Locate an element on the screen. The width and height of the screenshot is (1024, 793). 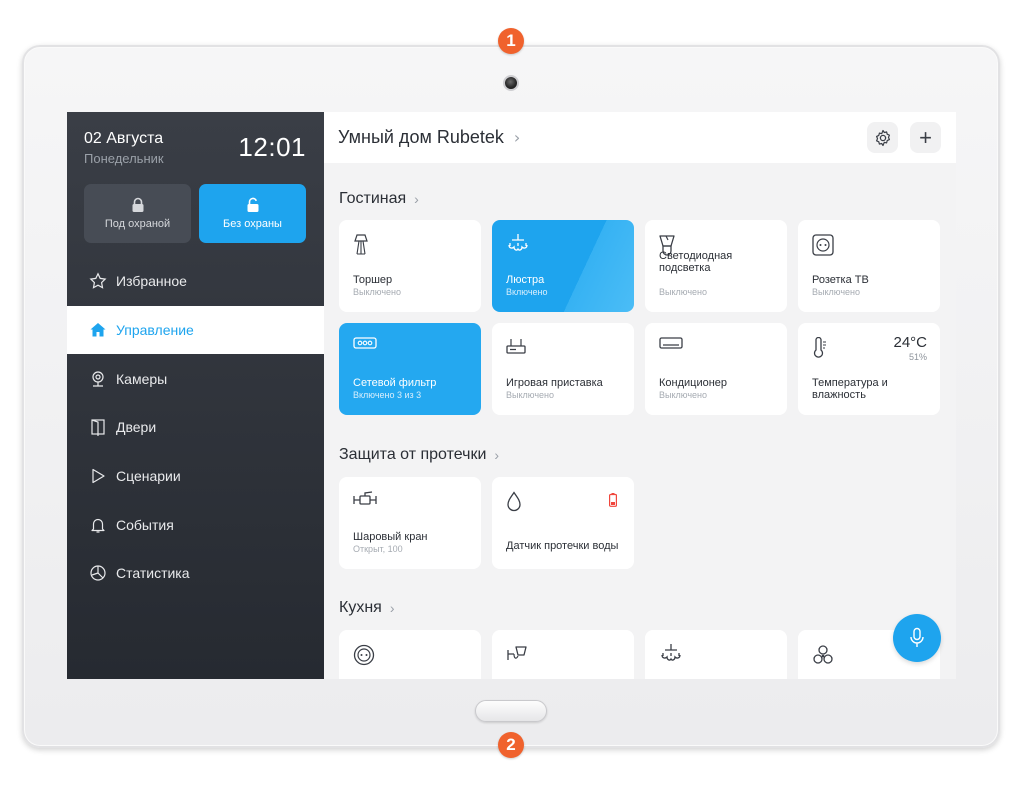
header: Умный дом Rubetek › + is located at coordinates (640, 137).